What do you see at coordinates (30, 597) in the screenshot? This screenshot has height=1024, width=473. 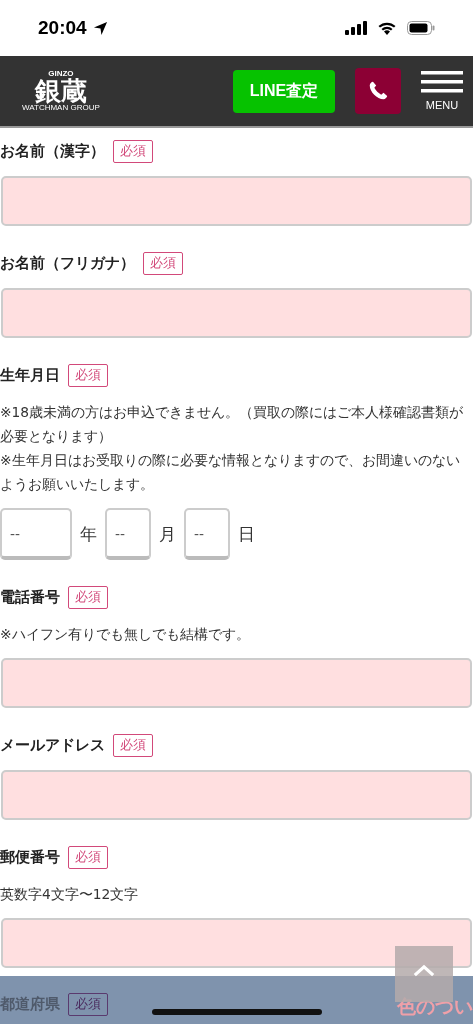 I see `field-label: 電話番号` at bounding box center [30, 597].